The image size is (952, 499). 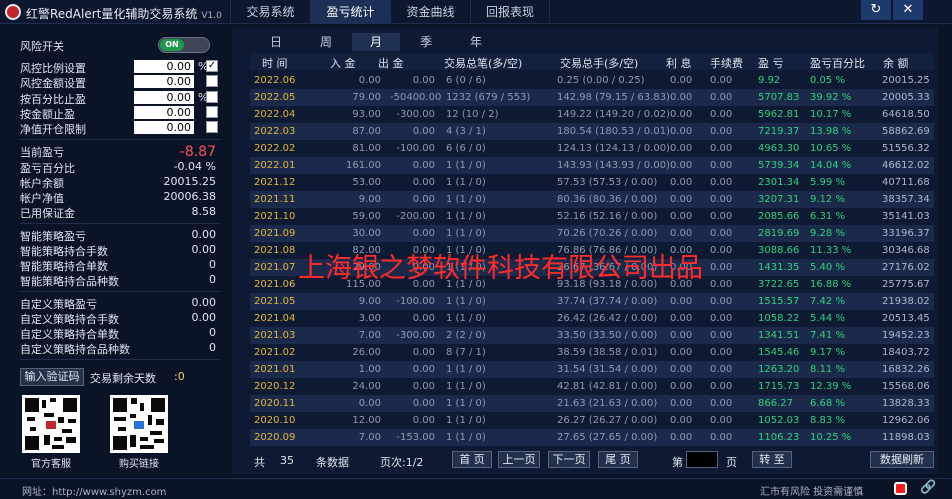 I want to click on cell-col-time: 2021.02, so click(x=275, y=352).